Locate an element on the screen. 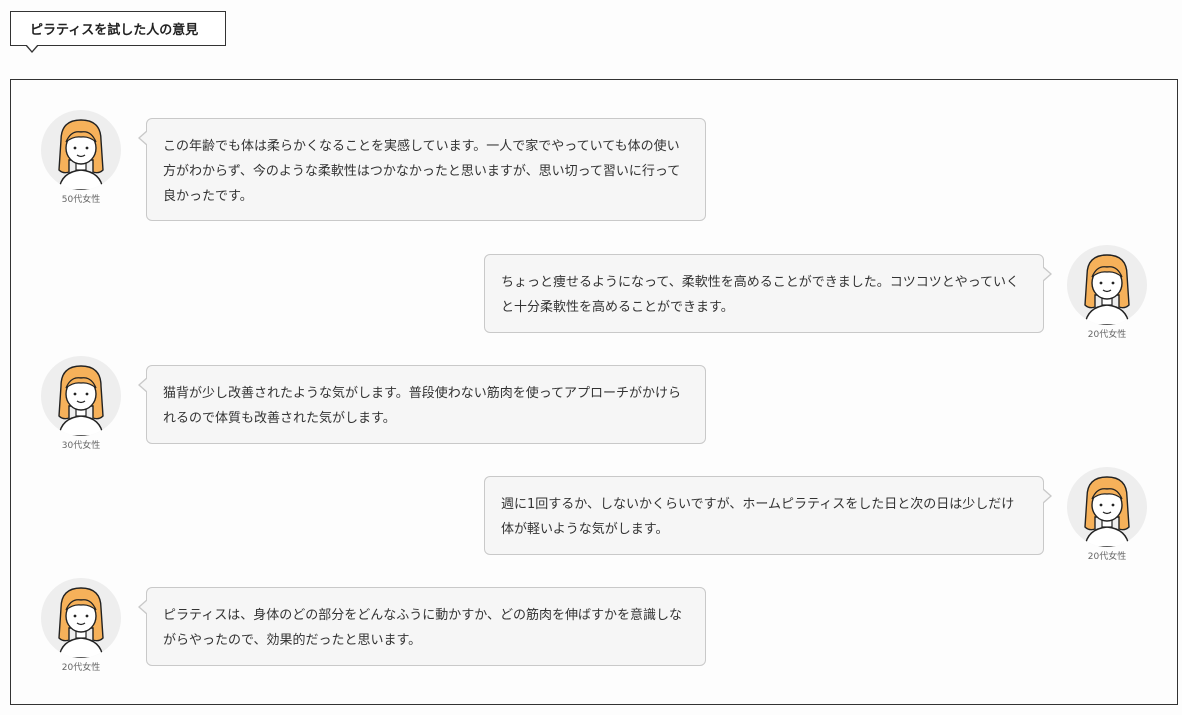 This screenshot has width=1182, height=715. reviewer-caption: 30代女性 is located at coordinates (81, 446).